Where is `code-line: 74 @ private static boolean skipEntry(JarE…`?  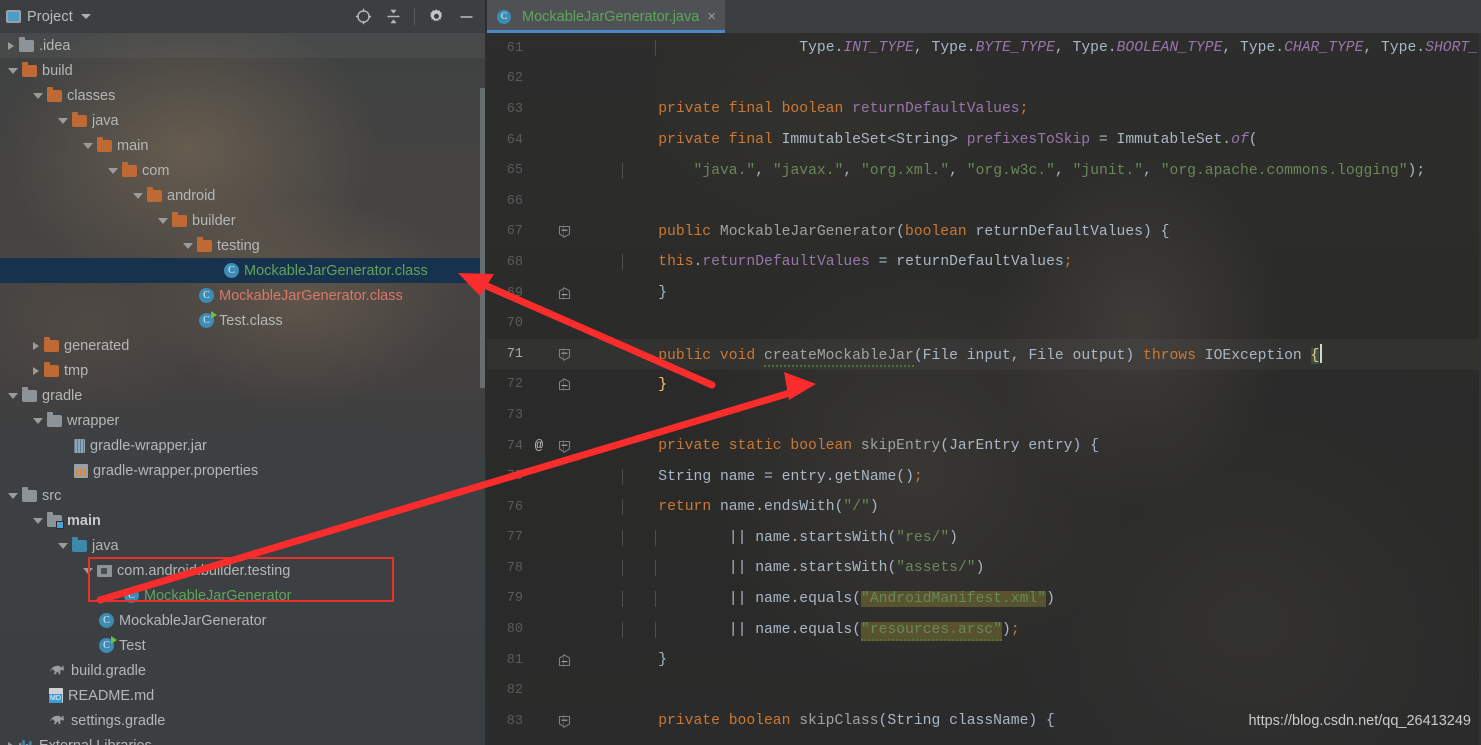 code-line: 74 @ private static boolean skipEntry(JarE… is located at coordinates (984, 446).